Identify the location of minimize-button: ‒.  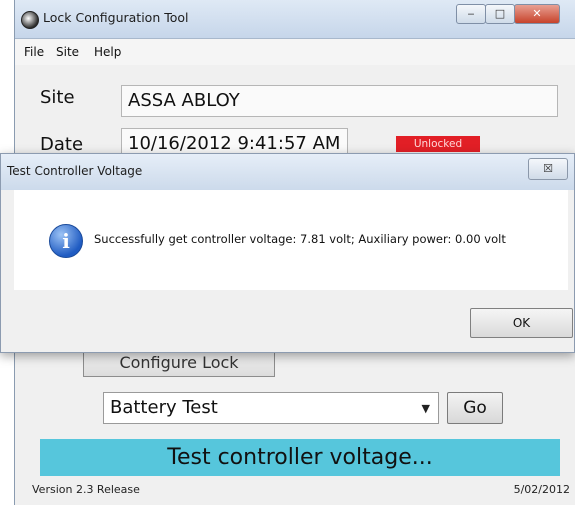
(471, 14).